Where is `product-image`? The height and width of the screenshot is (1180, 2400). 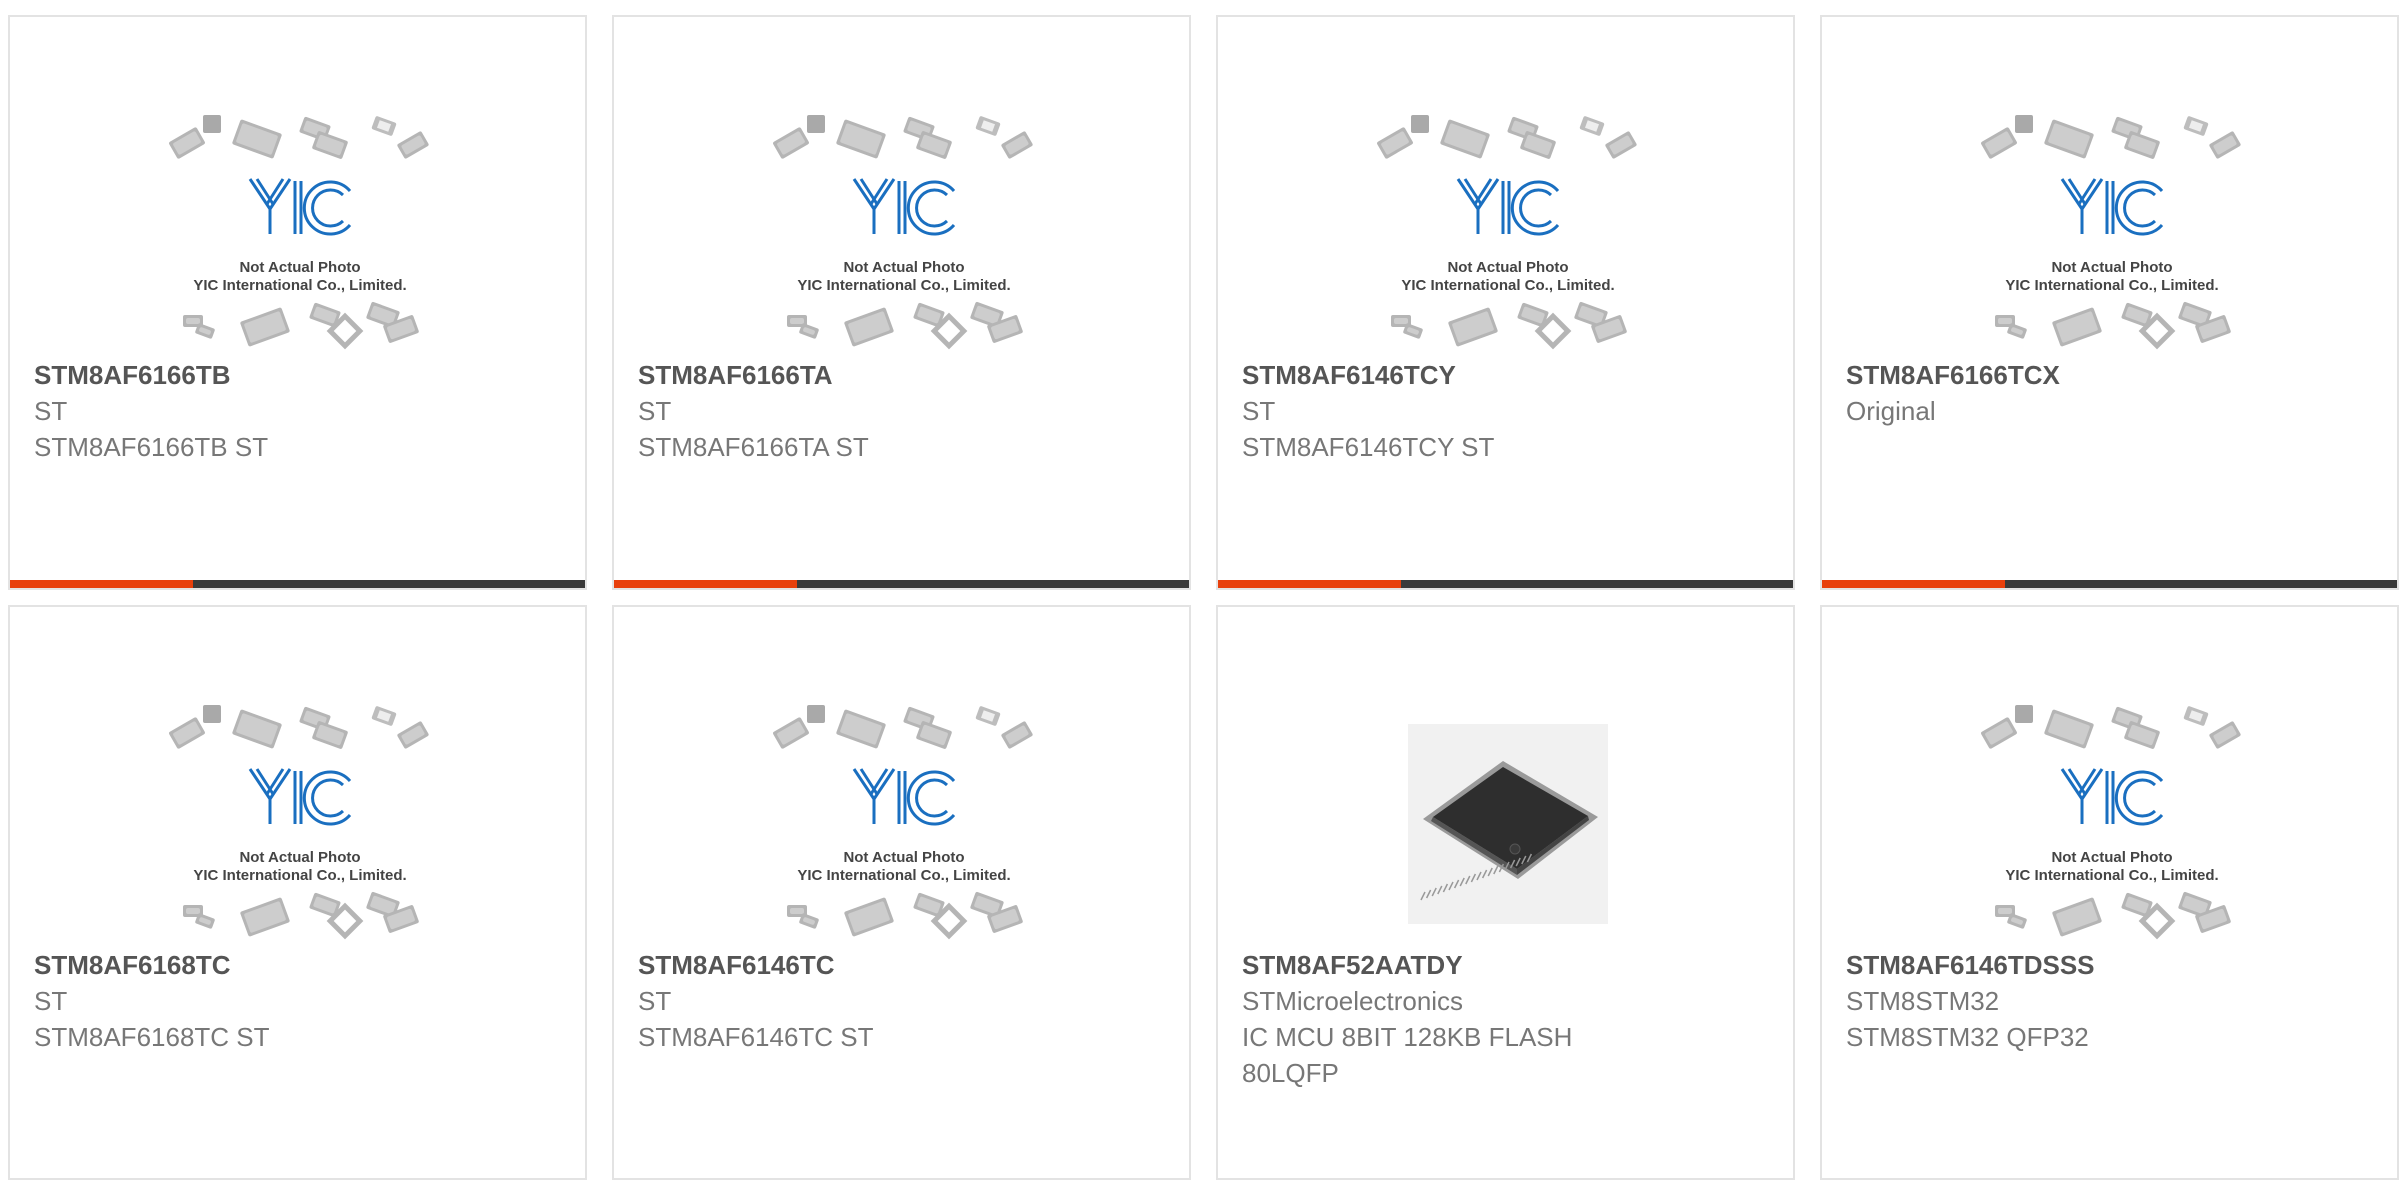
product-image is located at coordinates (1508, 824).